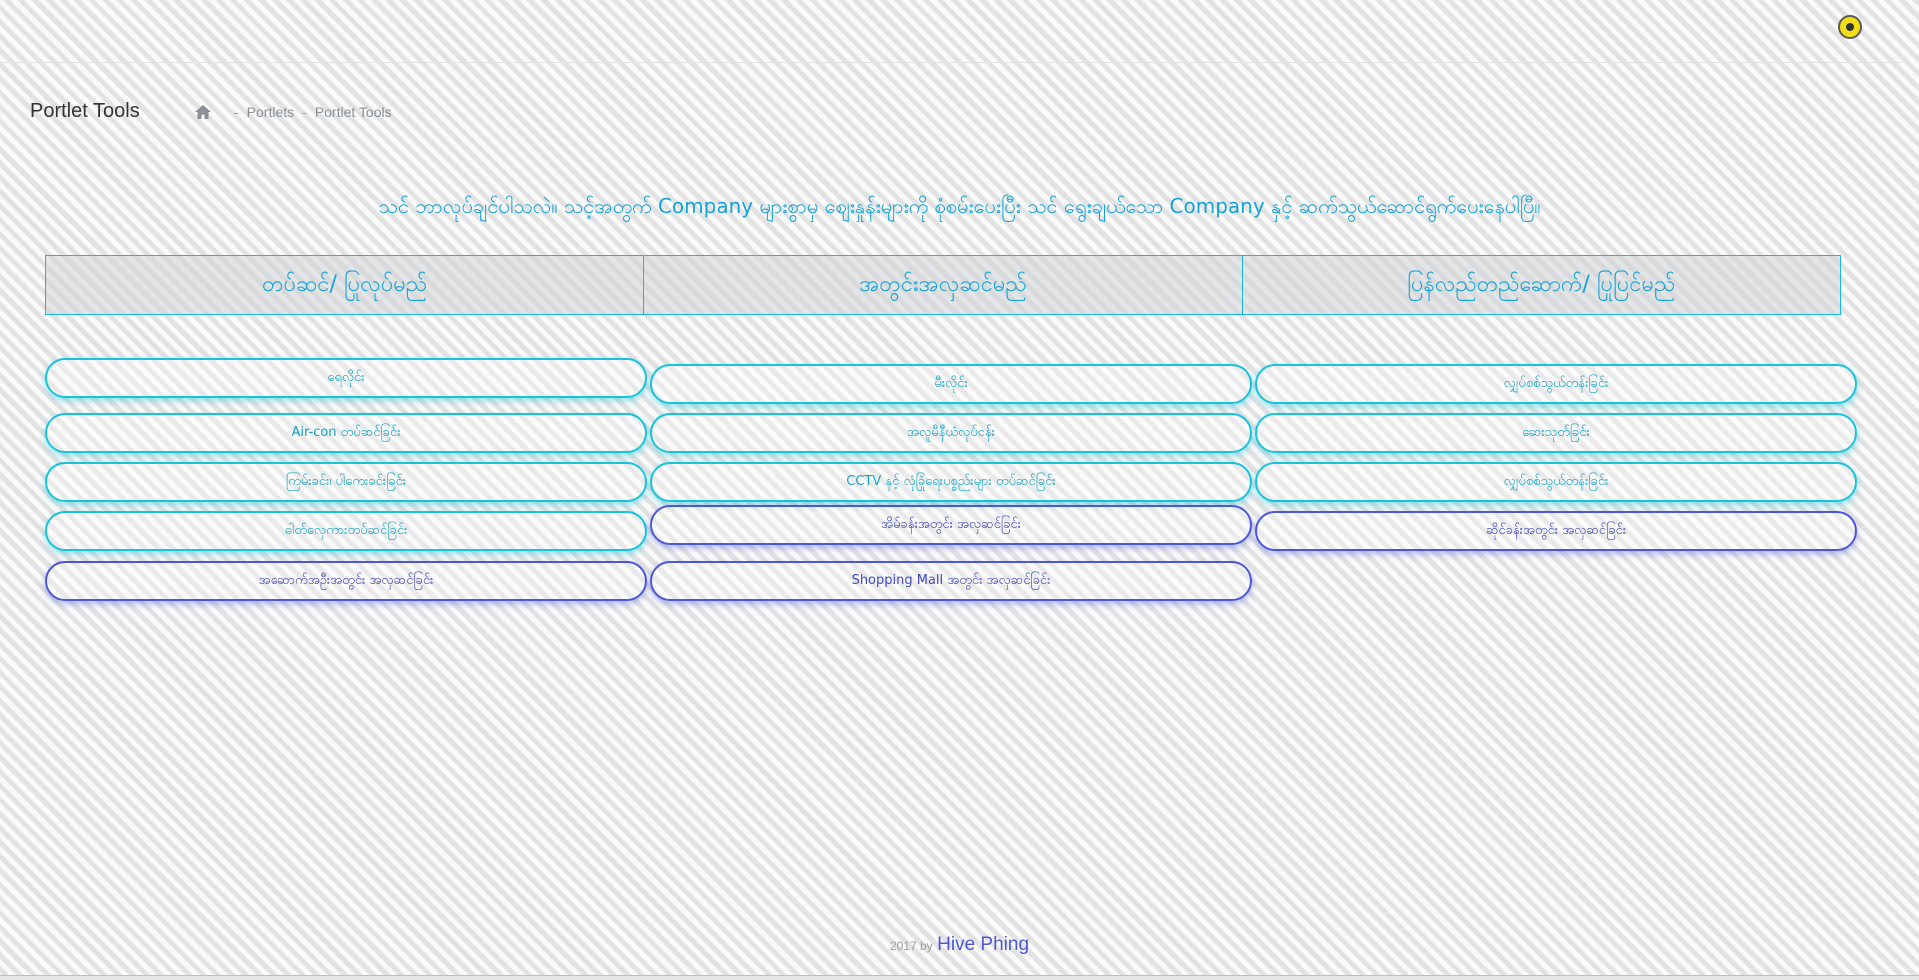  What do you see at coordinates (346, 581) in the screenshot?
I see `service-button-building-interior: အဆောက်အဦးအတွင်း အလှဆင်ခြင်း` at bounding box center [346, 581].